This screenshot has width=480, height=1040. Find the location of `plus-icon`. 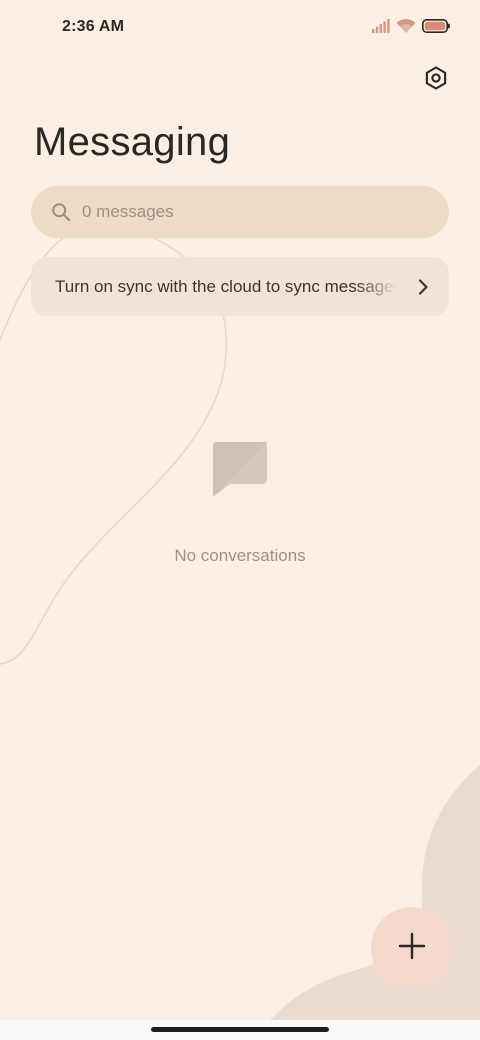

plus-icon is located at coordinates (412, 948).